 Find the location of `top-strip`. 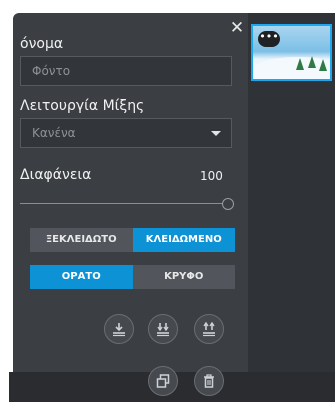

top-strip is located at coordinates (167, 6).